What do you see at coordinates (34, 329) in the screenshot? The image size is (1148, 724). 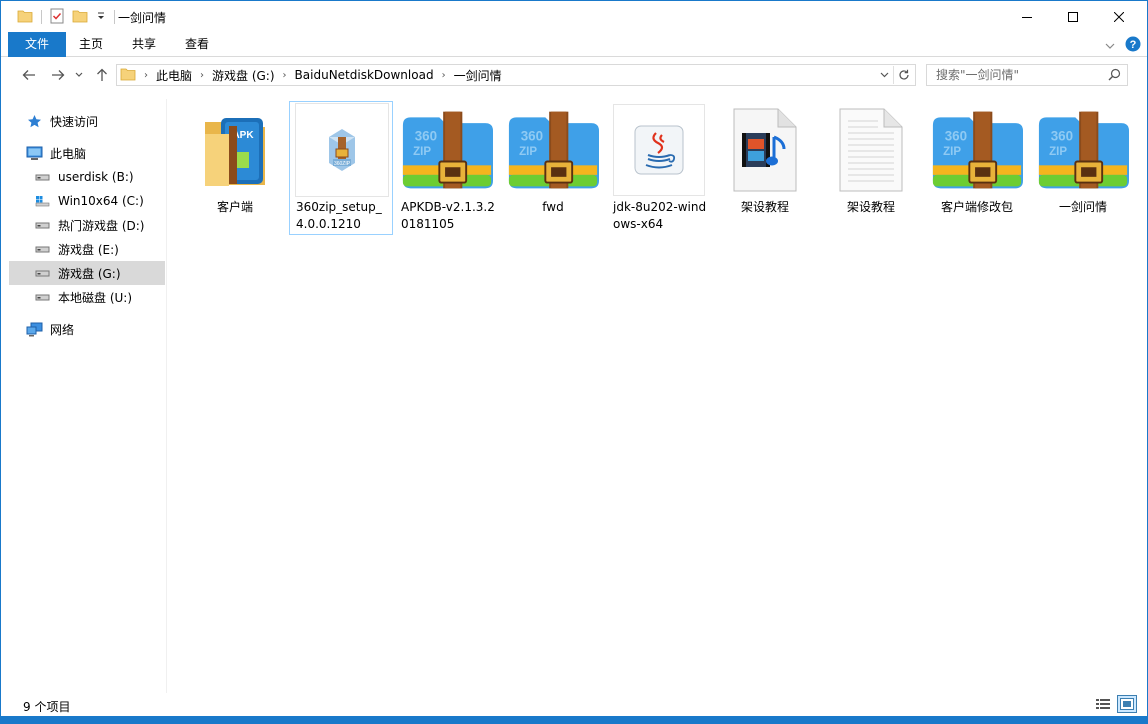 I see `network-icon` at bounding box center [34, 329].